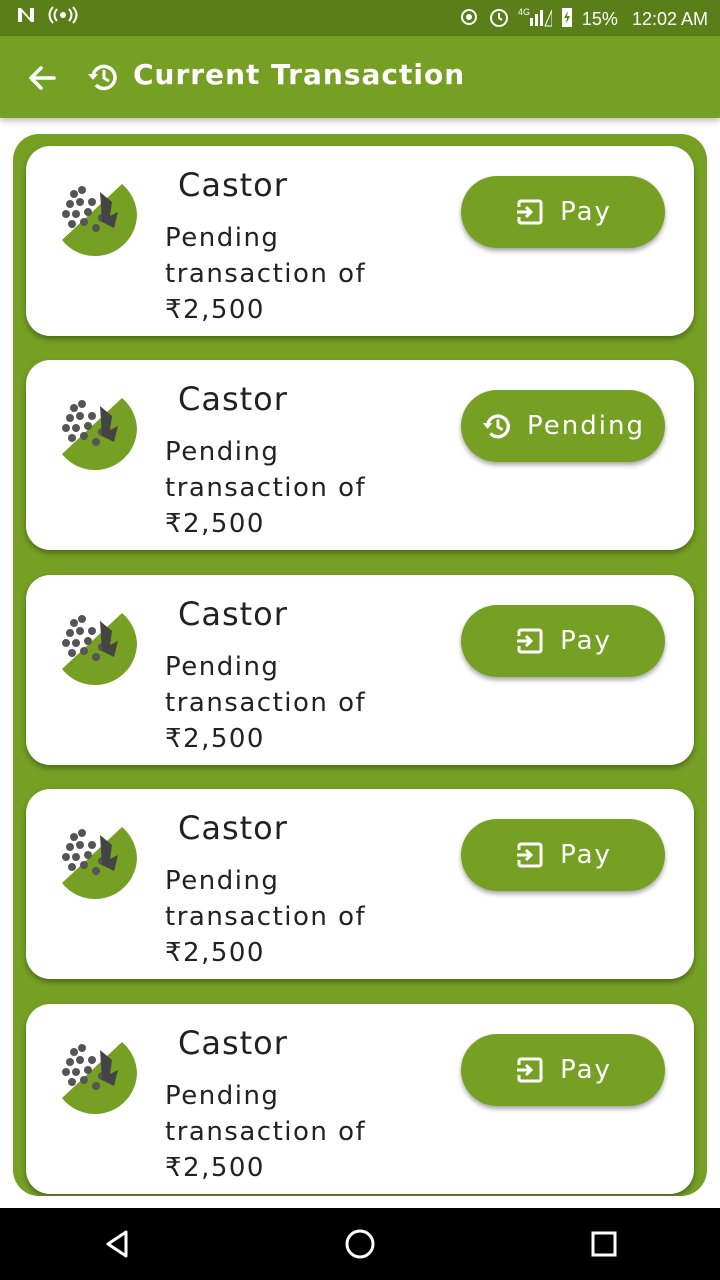  I want to click on nav-recents-icon, so click(604, 1244).